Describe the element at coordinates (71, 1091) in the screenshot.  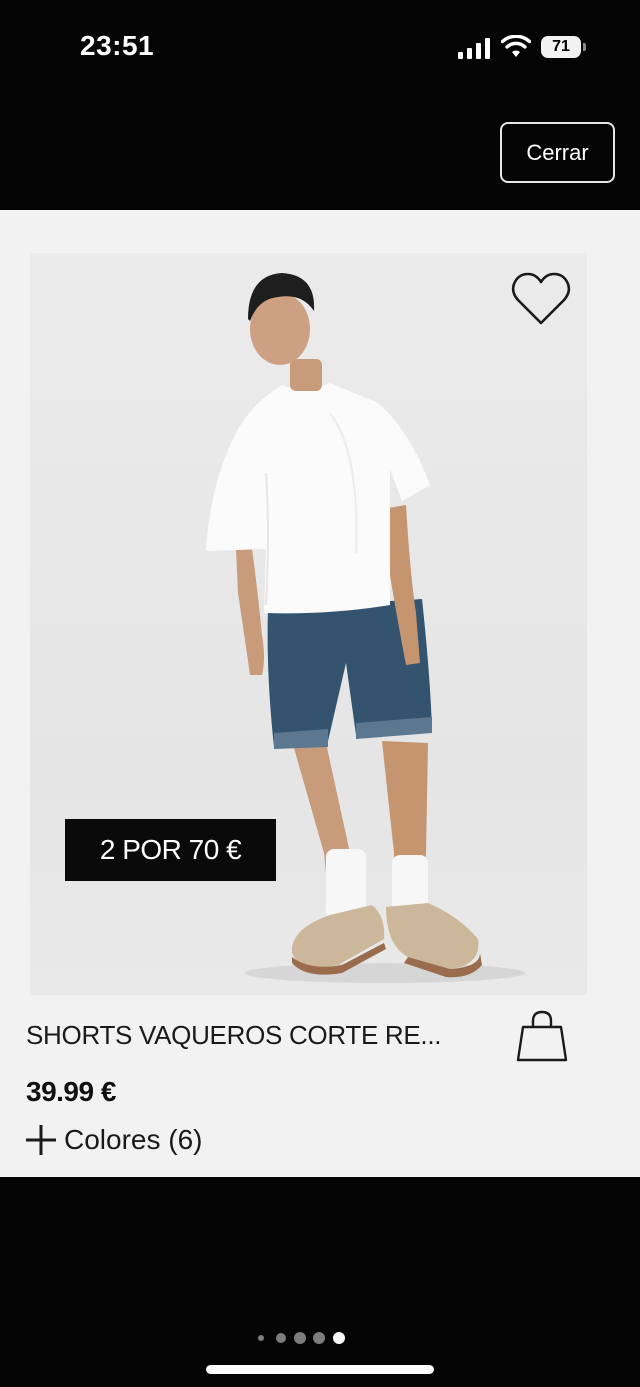
I see `product-price: 39.99 €` at that location.